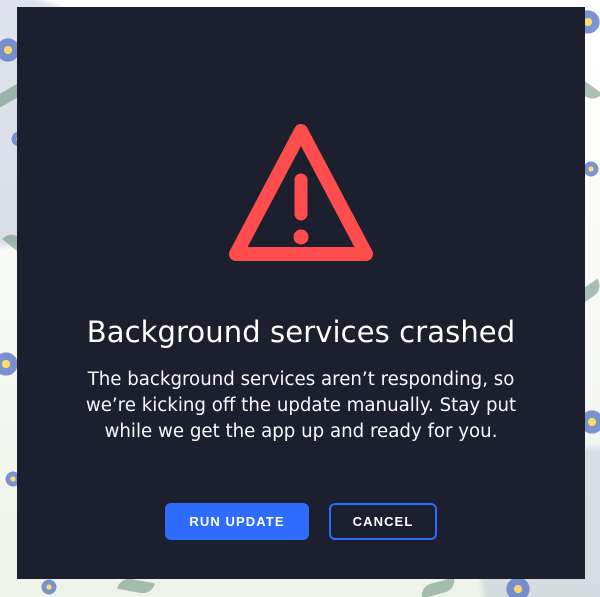 This screenshot has width=600, height=597. Describe the element at coordinates (237, 521) in the screenshot. I see `run-update-button: RUN UPDATE` at that location.